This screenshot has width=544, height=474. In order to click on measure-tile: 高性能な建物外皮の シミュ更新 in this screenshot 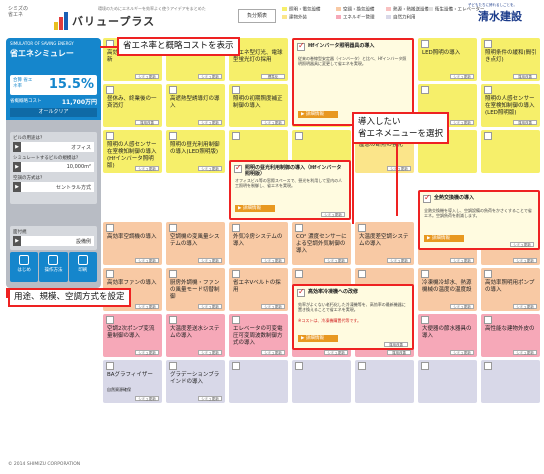, I will do `click(510, 335)`.